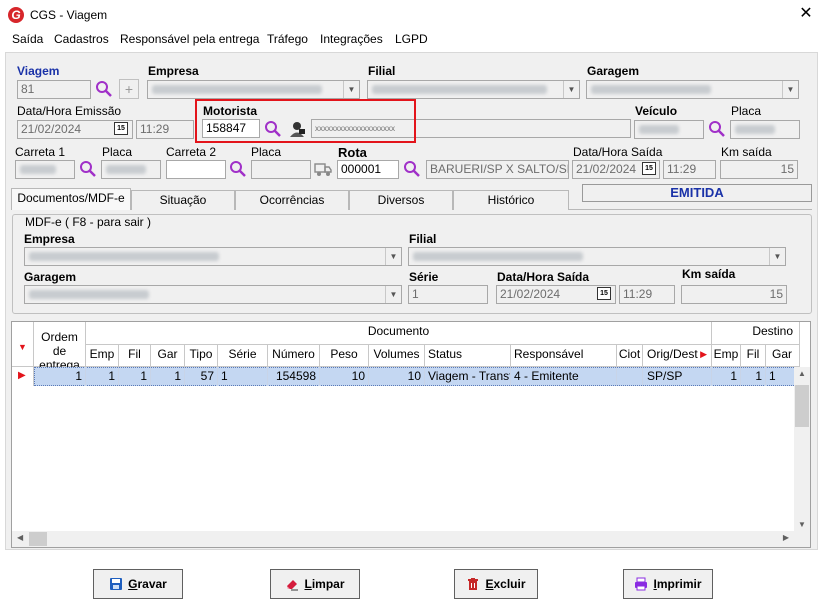 The image size is (823, 616). I want to click on col-peso: Peso, so click(344, 356).